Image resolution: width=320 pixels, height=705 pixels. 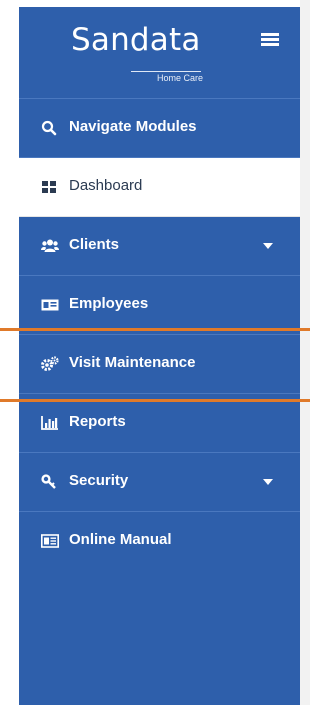 I want to click on search-icon, so click(x=49, y=128).